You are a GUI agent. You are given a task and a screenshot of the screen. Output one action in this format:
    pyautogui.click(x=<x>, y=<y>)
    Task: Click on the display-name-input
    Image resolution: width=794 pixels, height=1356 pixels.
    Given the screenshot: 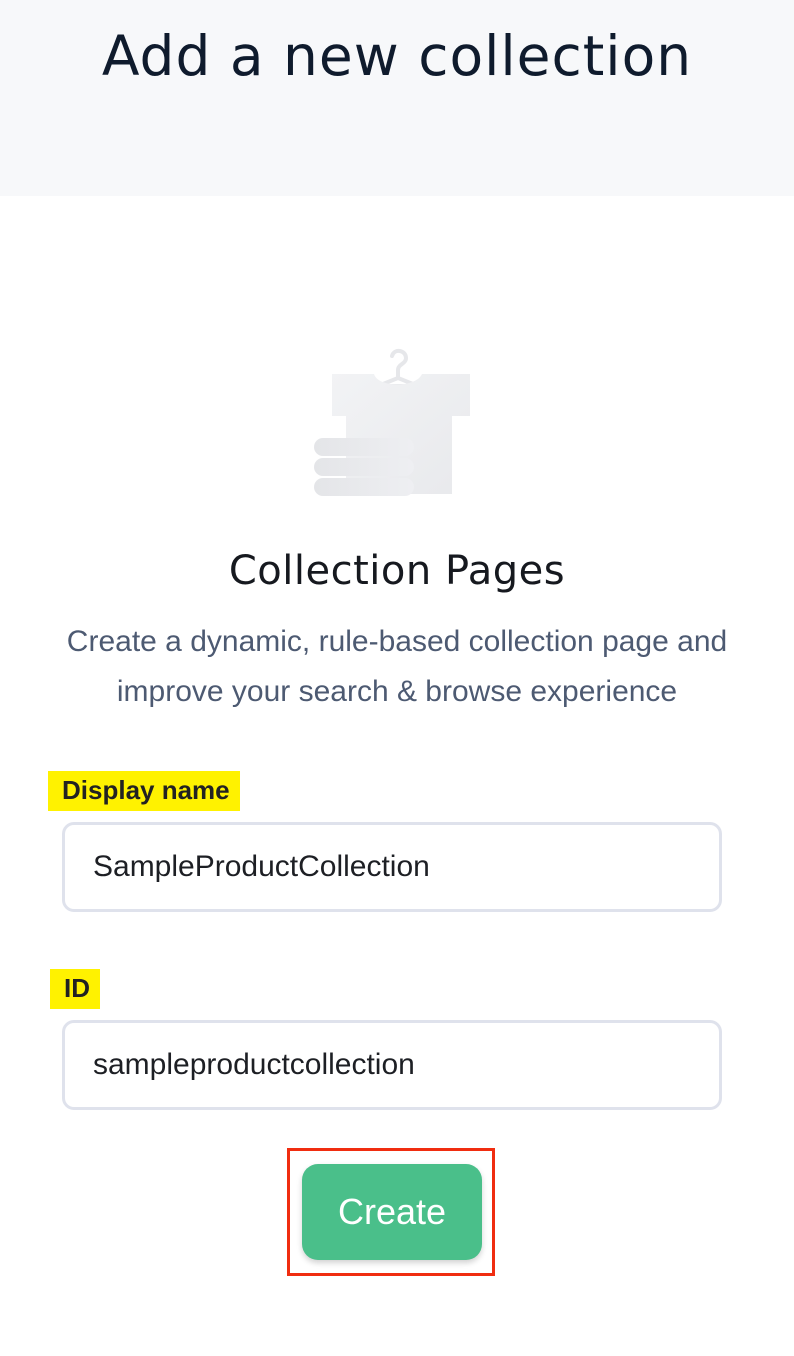 What is the action you would take?
    pyautogui.click(x=392, y=867)
    